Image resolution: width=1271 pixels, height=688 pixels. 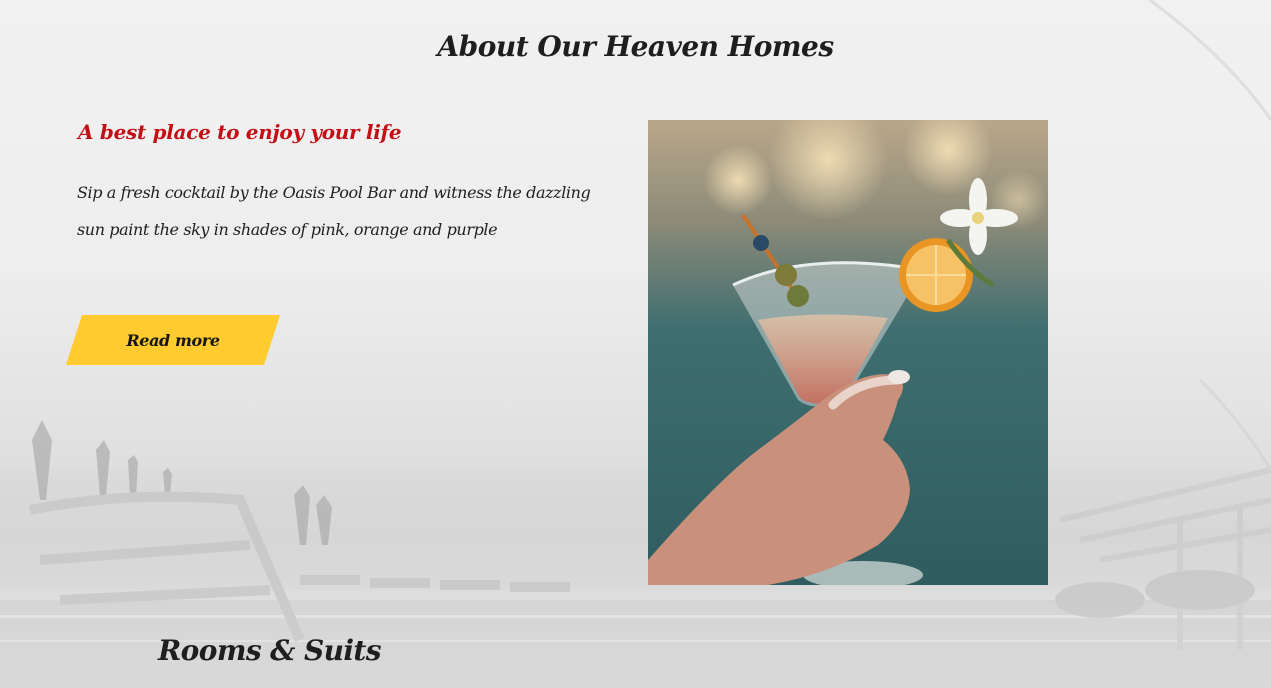 What do you see at coordinates (240, 132) in the screenshot?
I see `tagline: A best place to enjoy your life` at bounding box center [240, 132].